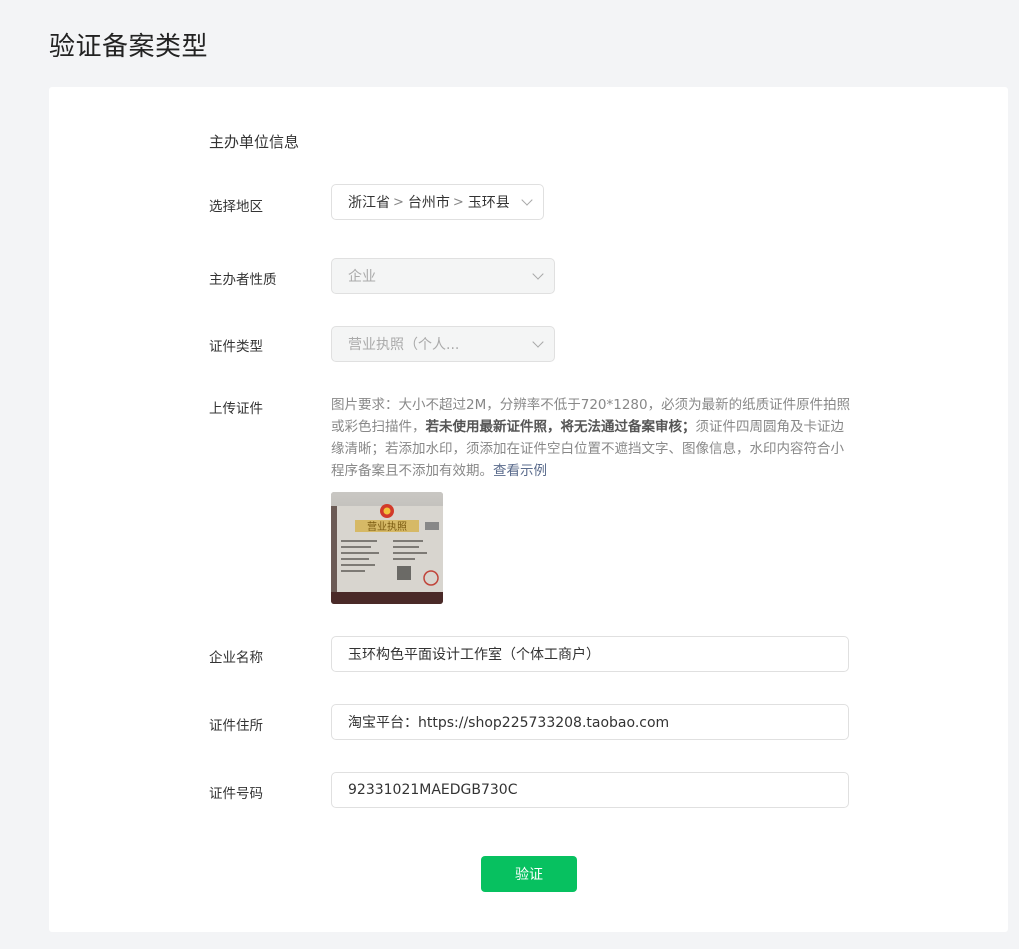  Describe the element at coordinates (428, 203) in the screenshot. I see `city-value: 台州市` at that location.